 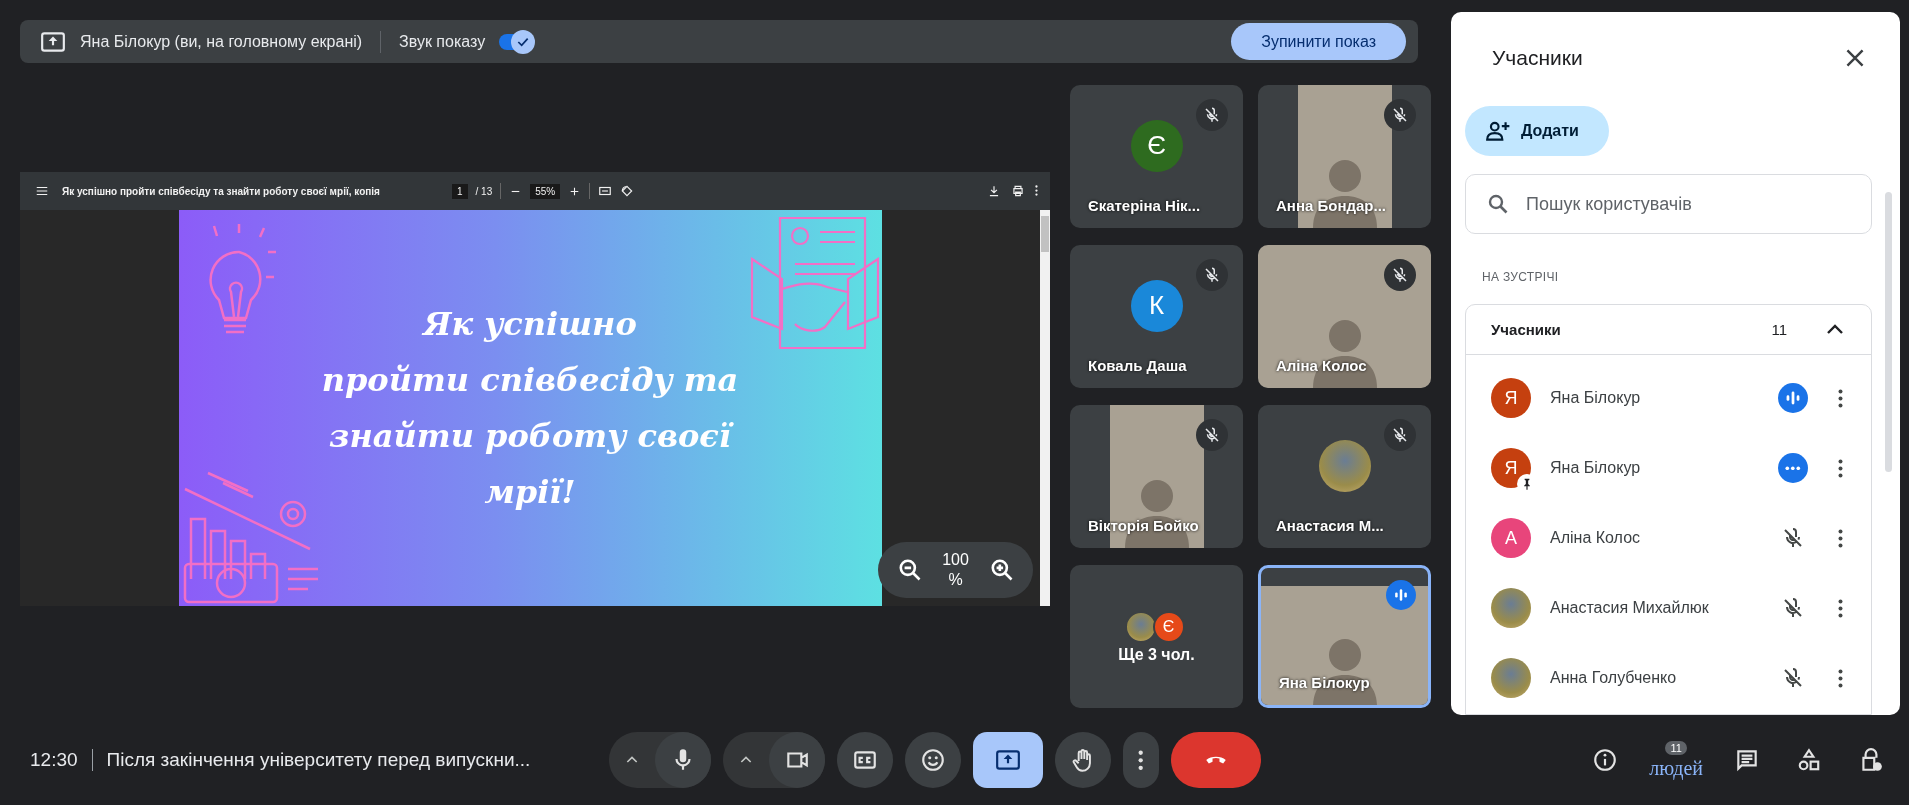 What do you see at coordinates (682, 760) in the screenshot?
I see `microphone-button` at bounding box center [682, 760].